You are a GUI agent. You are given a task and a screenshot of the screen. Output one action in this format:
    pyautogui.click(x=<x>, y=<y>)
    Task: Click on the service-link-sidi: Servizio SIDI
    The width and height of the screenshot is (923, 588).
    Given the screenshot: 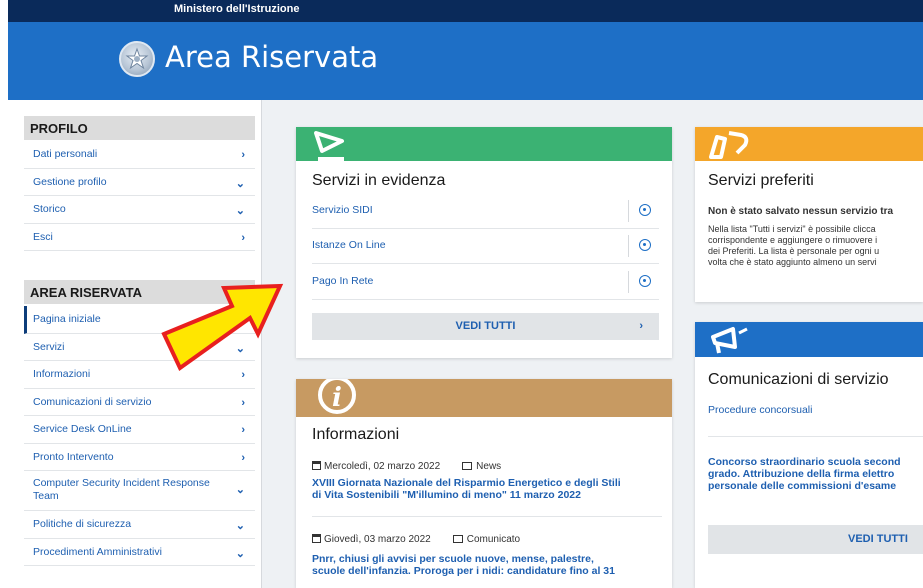 What is the action you would take?
    pyautogui.click(x=342, y=210)
    